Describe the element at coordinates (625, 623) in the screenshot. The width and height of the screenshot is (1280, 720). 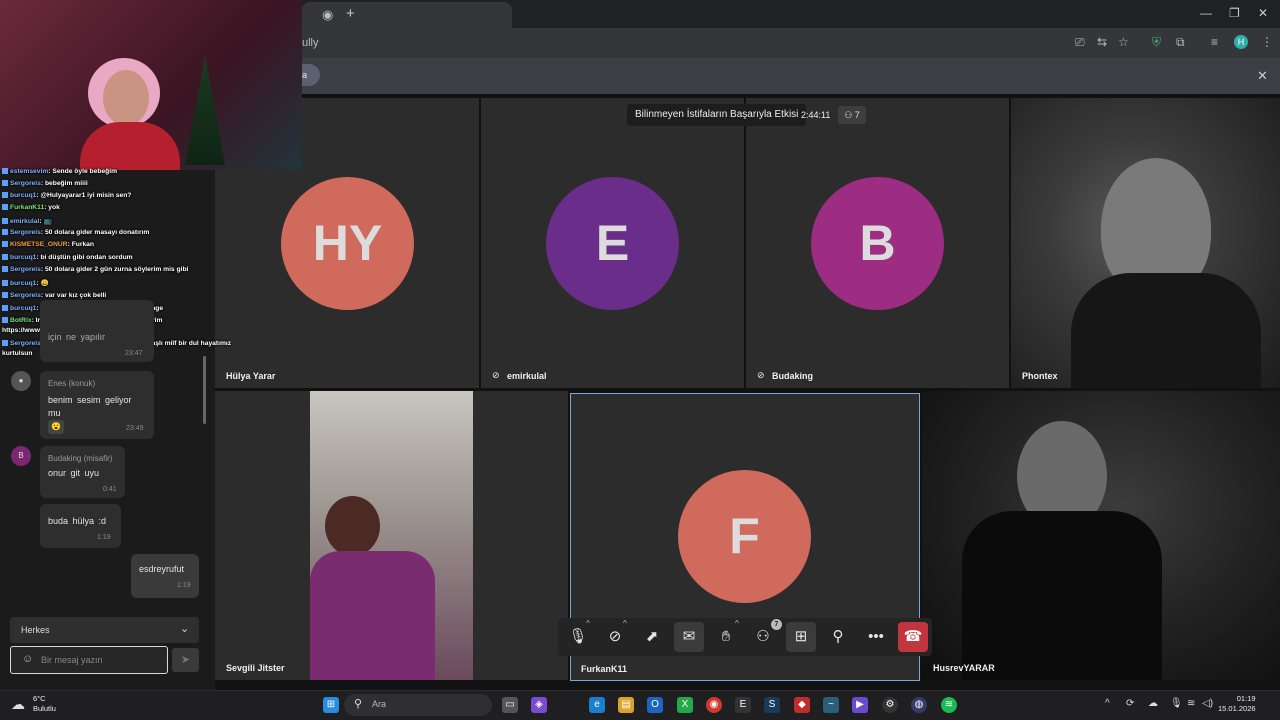
I see `camera-options-caret: ^` at that location.